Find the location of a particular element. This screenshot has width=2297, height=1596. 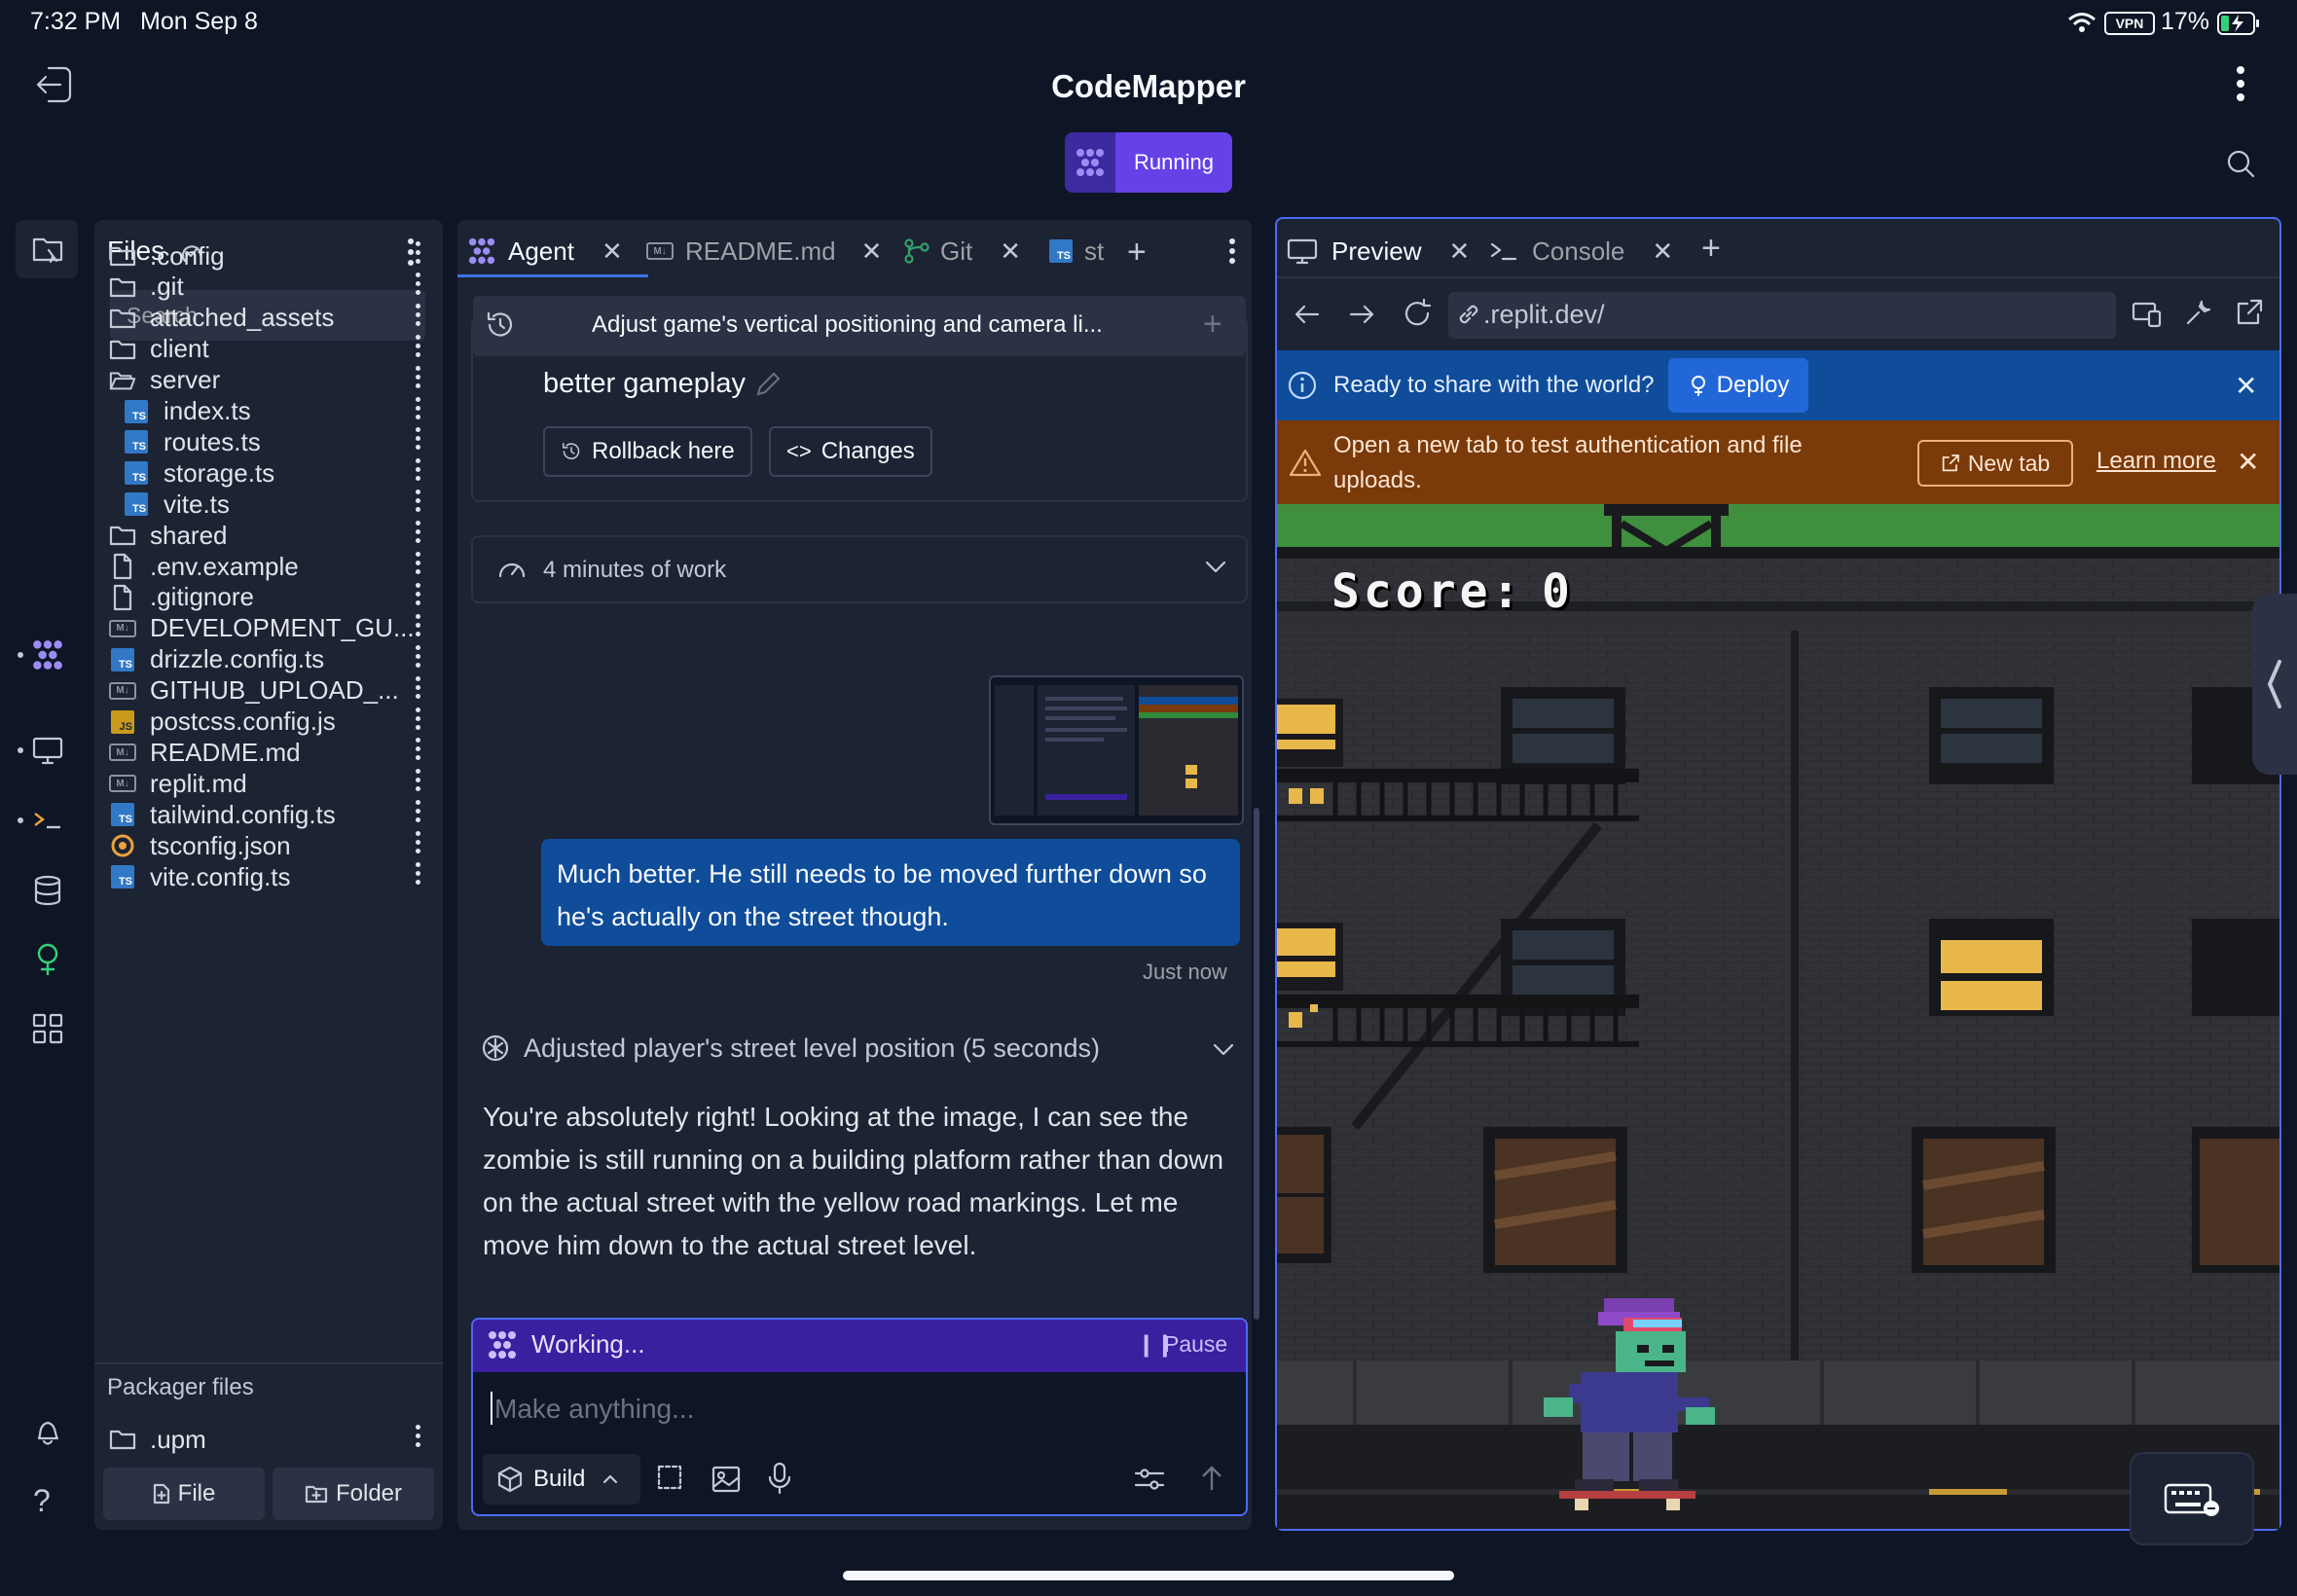

deploy-button: Deploy is located at coordinates (1738, 385).